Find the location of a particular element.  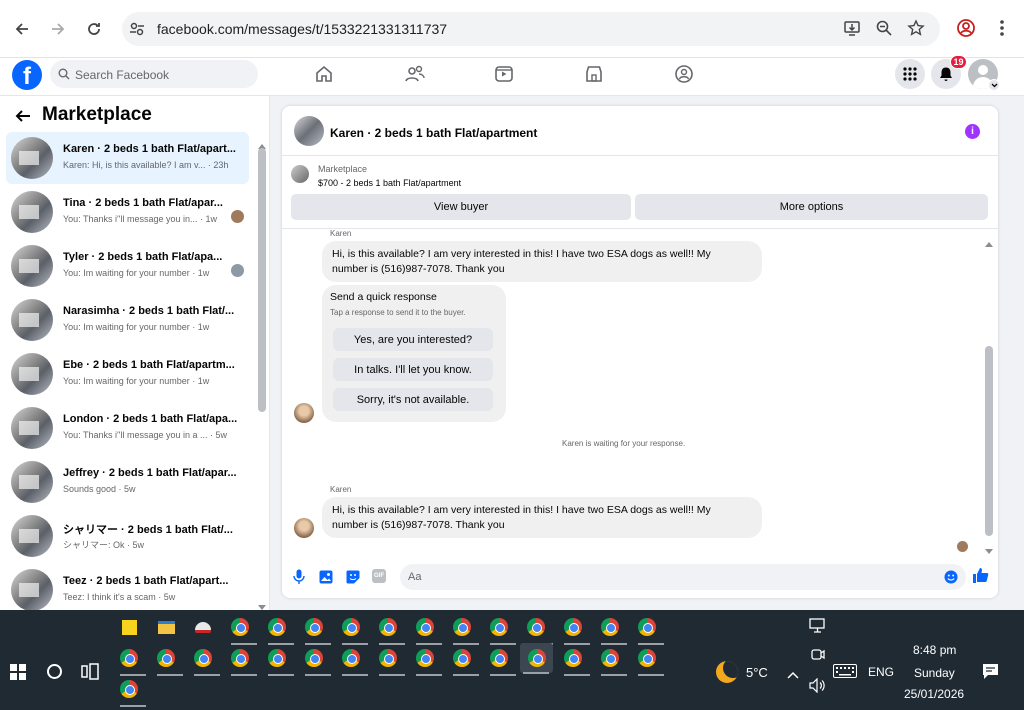

app-icon is located at coordinates (203, 627).